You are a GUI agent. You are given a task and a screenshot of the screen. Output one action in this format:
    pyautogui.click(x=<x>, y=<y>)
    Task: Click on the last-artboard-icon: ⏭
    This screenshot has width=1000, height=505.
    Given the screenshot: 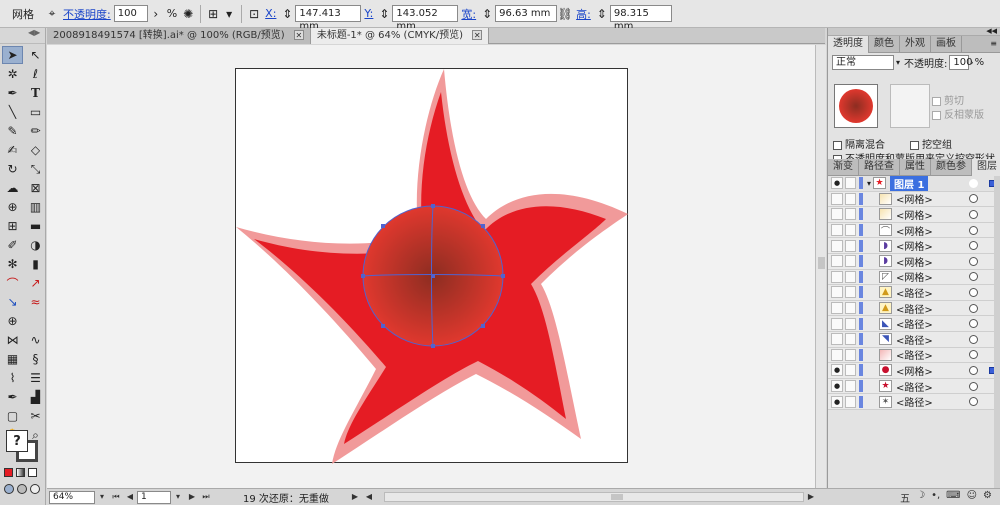 What is the action you would take?
    pyautogui.click(x=206, y=497)
    